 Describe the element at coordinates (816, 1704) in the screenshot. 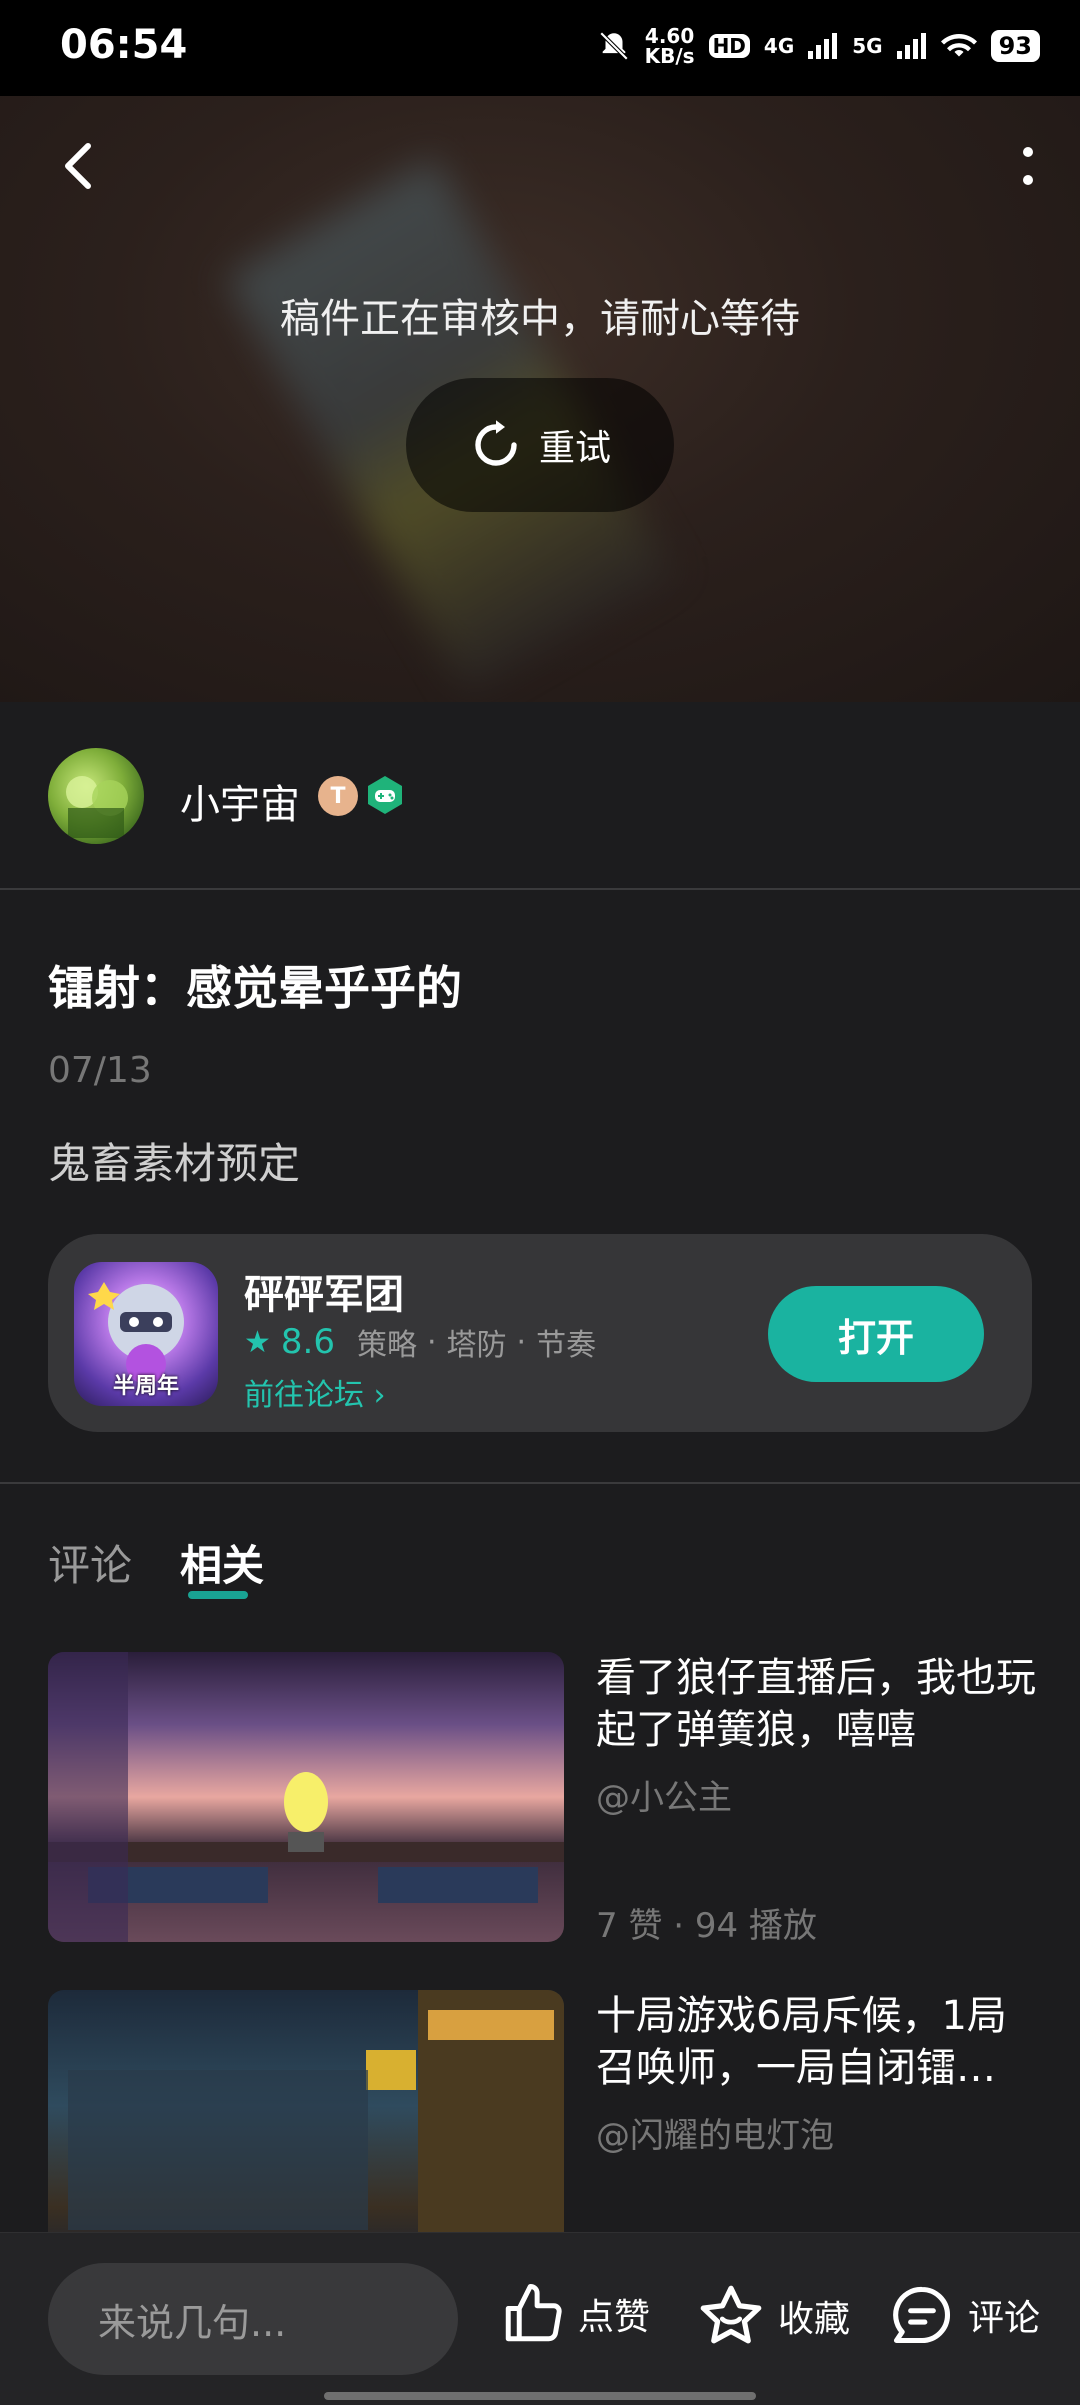

I see `related-title: 看了狼仔直播后，我也玩起了弹簧狼，嘻嘻` at that location.